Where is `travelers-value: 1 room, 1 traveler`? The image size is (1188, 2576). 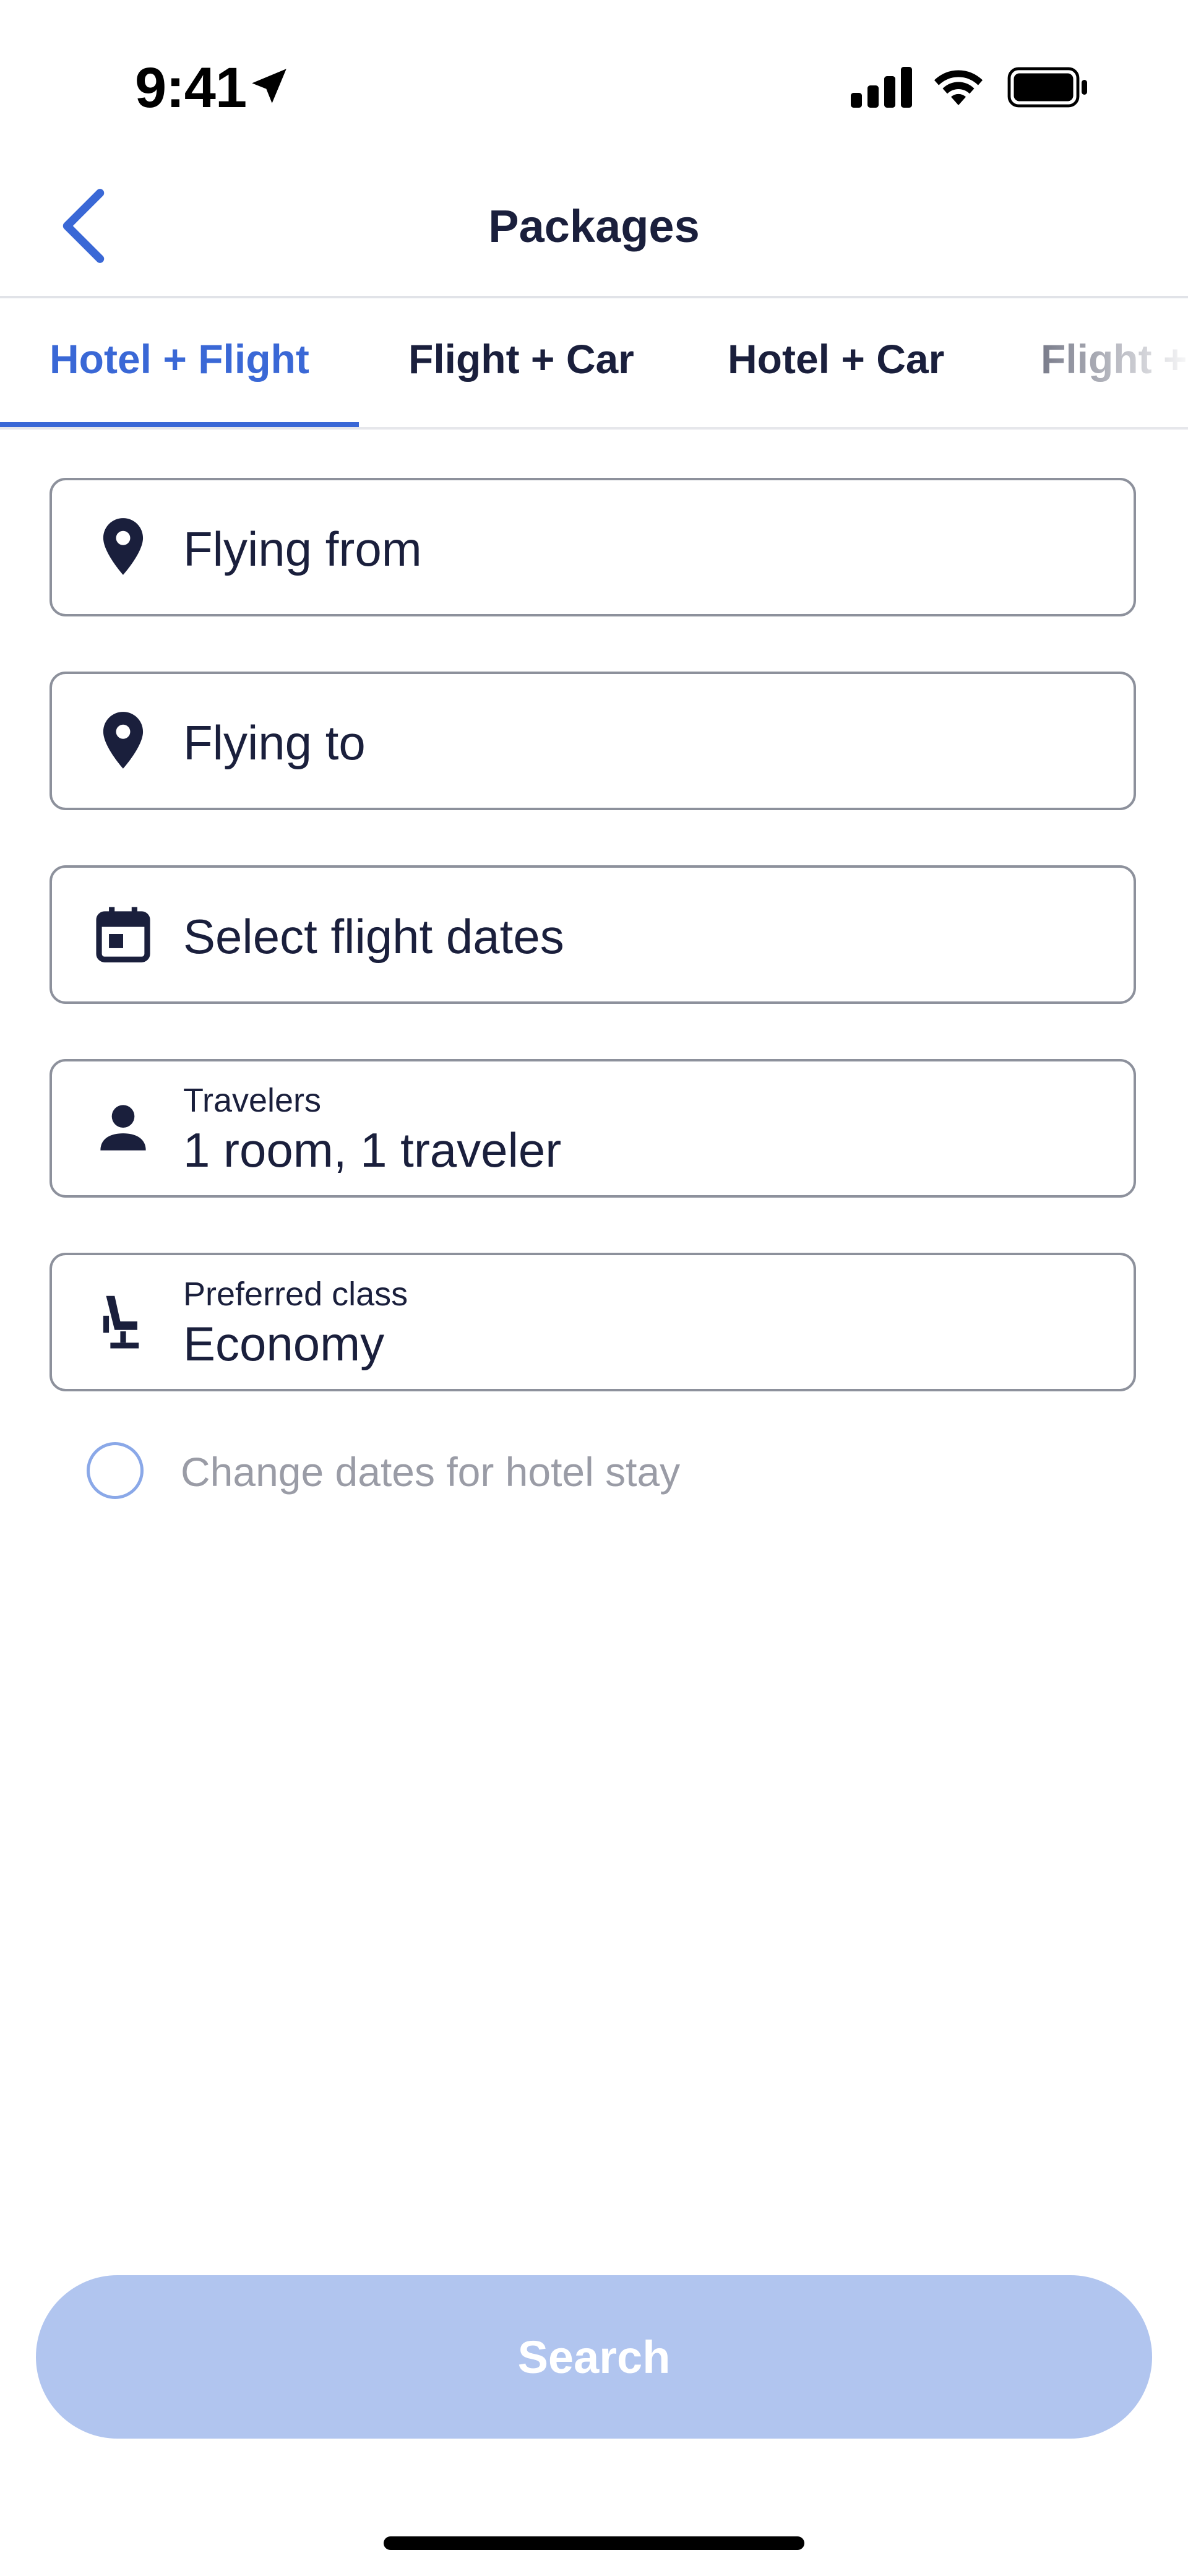 travelers-value: 1 room, 1 traveler is located at coordinates (372, 1150).